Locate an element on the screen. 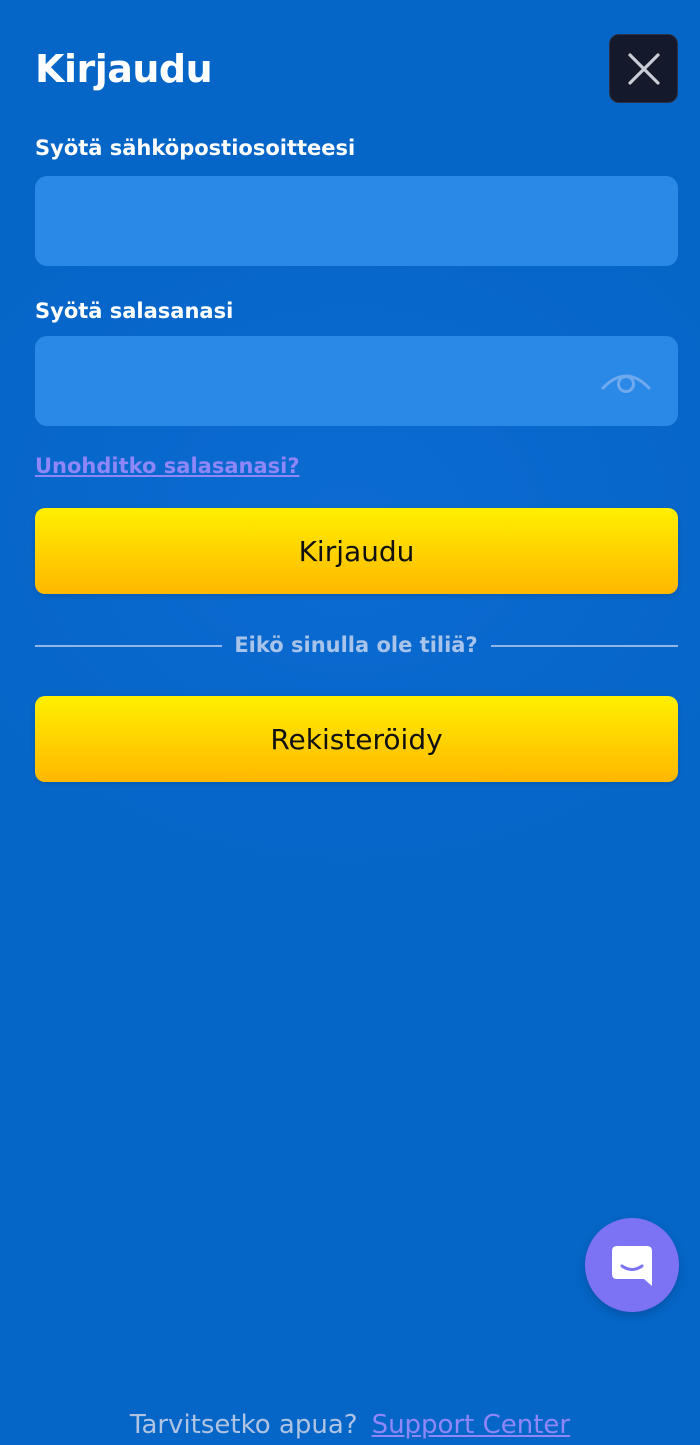 The image size is (700, 1445). divider-left is located at coordinates (128, 646).